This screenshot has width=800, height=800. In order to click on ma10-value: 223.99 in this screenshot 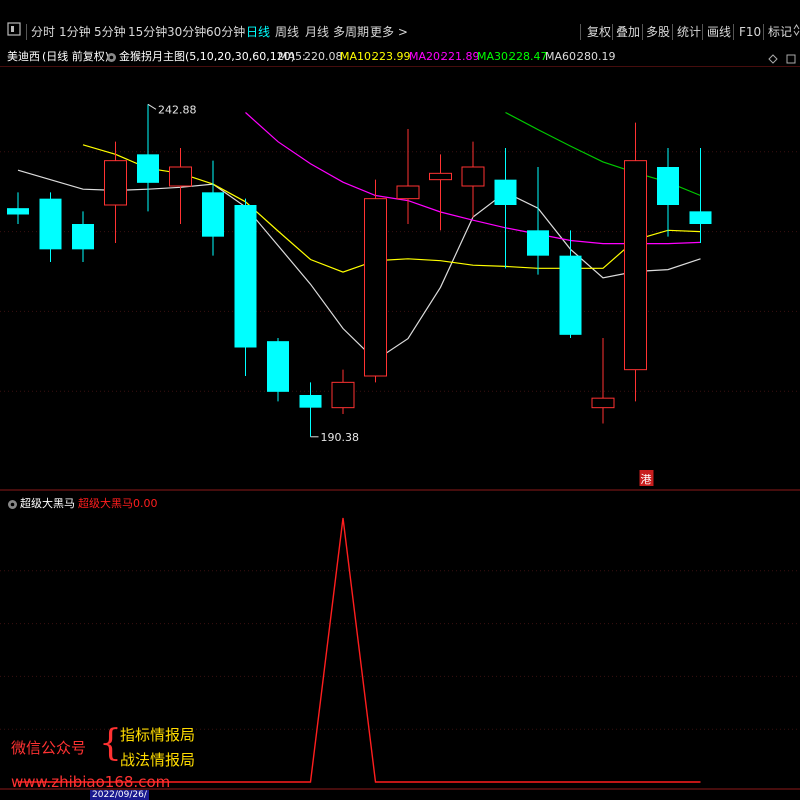, I will do `click(391, 56)`.